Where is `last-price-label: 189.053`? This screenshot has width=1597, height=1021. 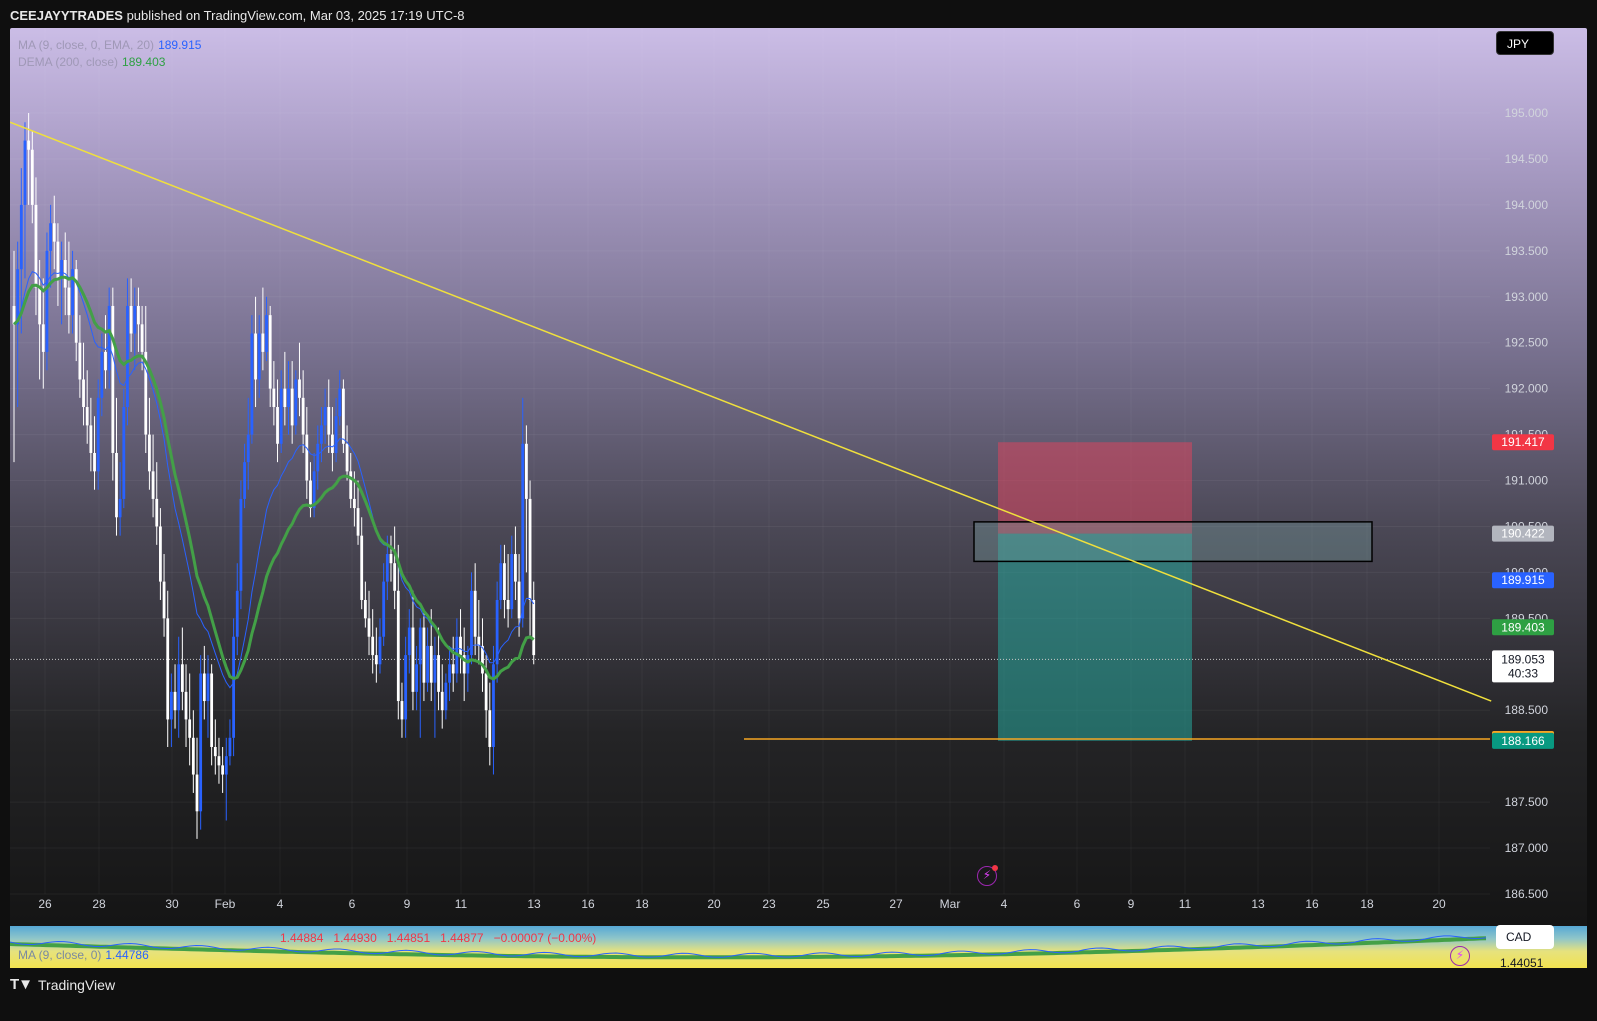 last-price-label: 189.053 is located at coordinates (1523, 659).